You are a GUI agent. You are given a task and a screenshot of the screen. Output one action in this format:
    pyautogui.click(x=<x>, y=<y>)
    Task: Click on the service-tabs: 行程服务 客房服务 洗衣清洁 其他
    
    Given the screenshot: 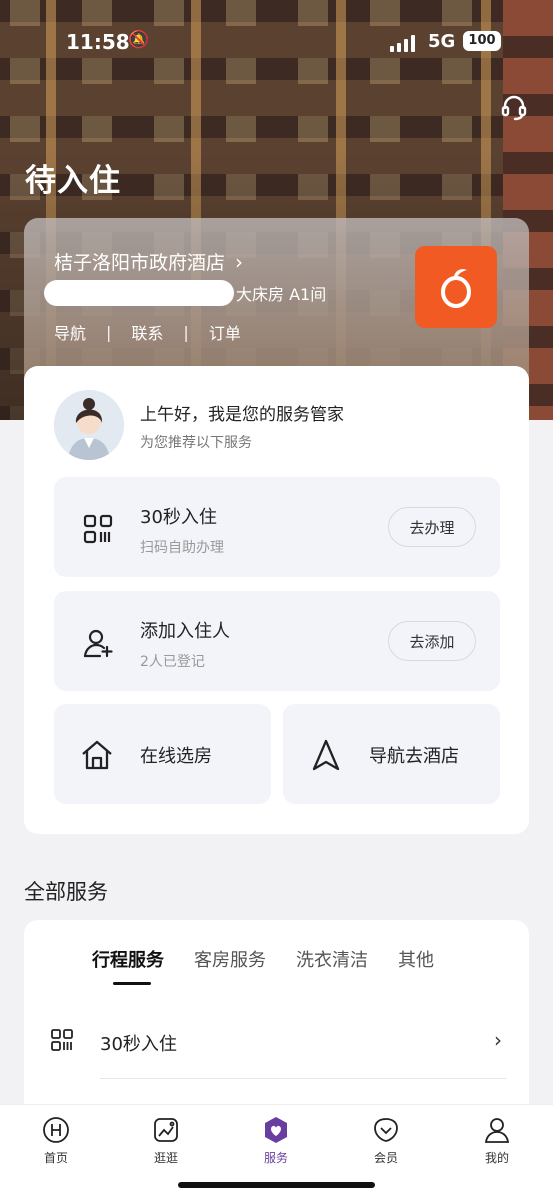 What is the action you would take?
    pyautogui.click(x=263, y=965)
    